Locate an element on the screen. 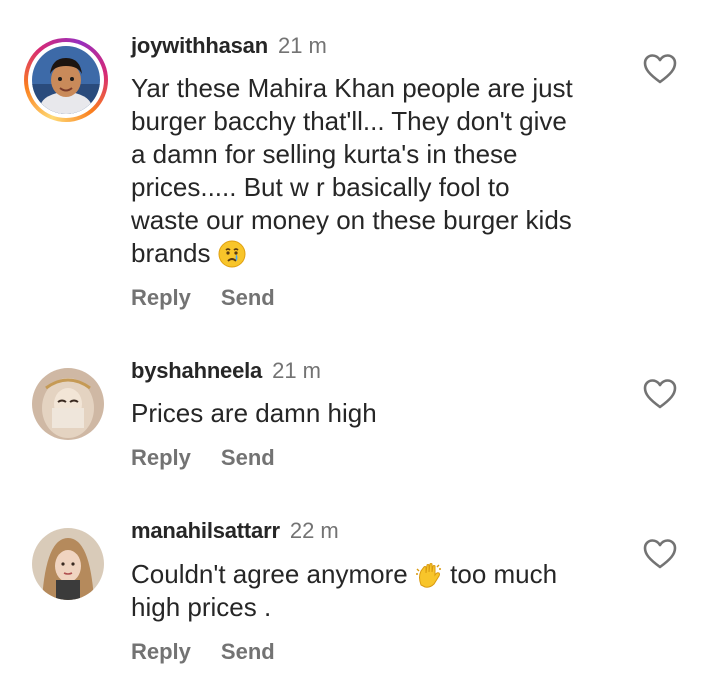  comment-text-line: burger bacchy that'll... They don't give is located at coordinates (349, 121).